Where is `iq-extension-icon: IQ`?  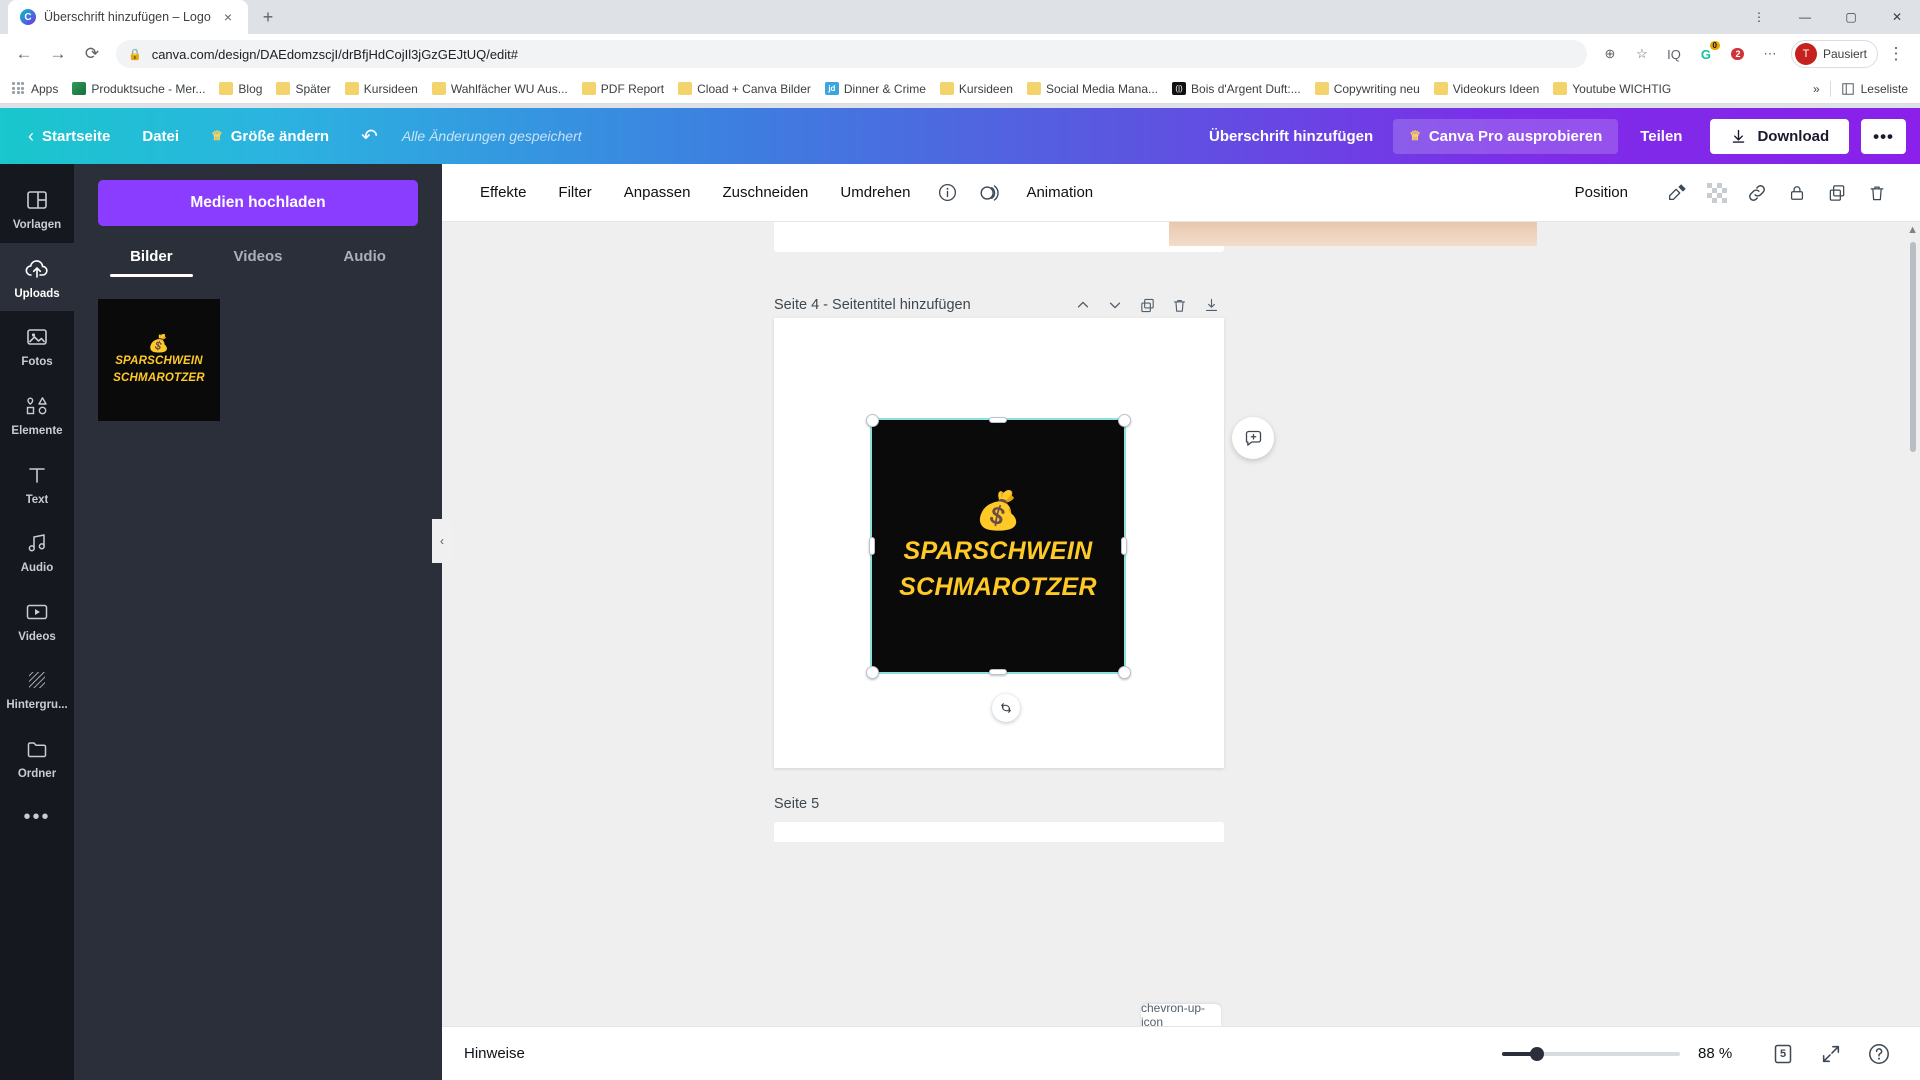 iq-extension-icon: IQ is located at coordinates (1674, 54).